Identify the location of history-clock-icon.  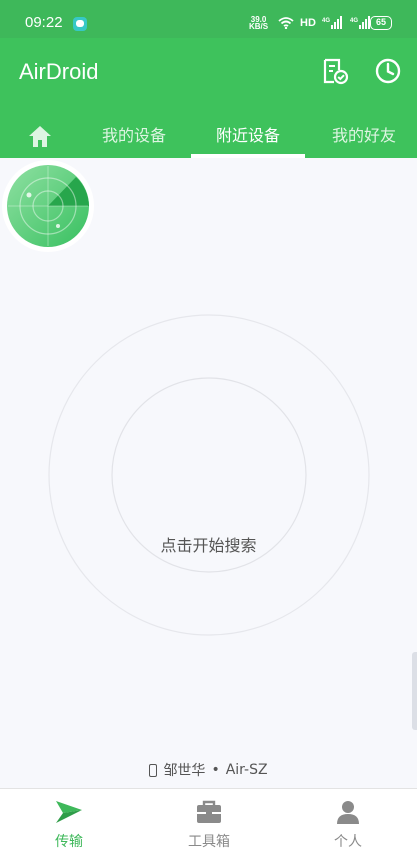
(388, 71).